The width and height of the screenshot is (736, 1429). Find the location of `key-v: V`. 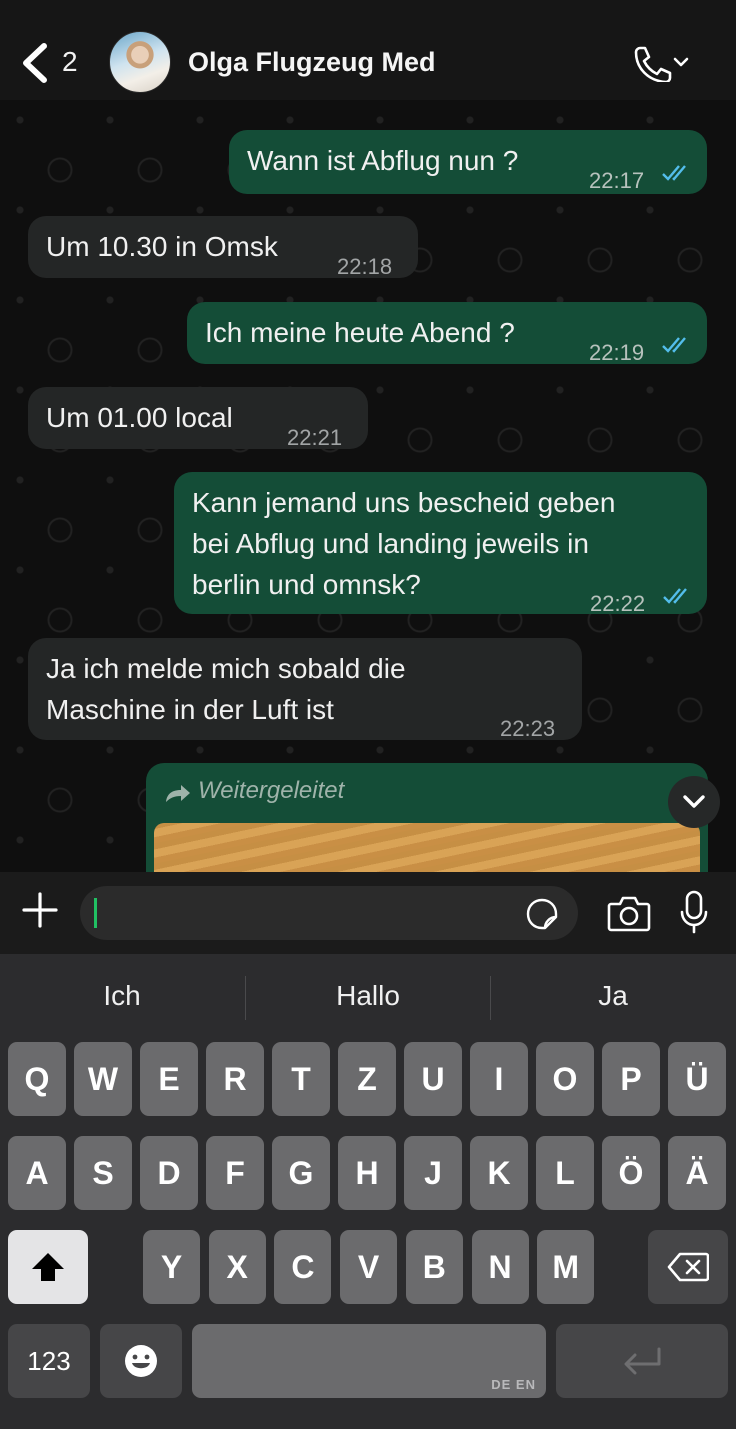

key-v: V is located at coordinates (369, 1267).